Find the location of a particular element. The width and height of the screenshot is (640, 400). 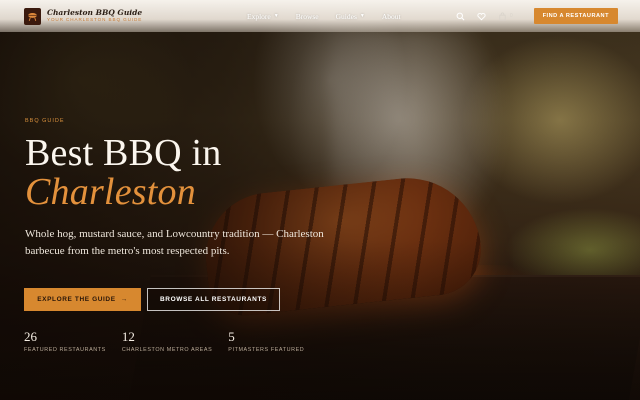

nav-guides: Guides ▼ is located at coordinates (350, 16).